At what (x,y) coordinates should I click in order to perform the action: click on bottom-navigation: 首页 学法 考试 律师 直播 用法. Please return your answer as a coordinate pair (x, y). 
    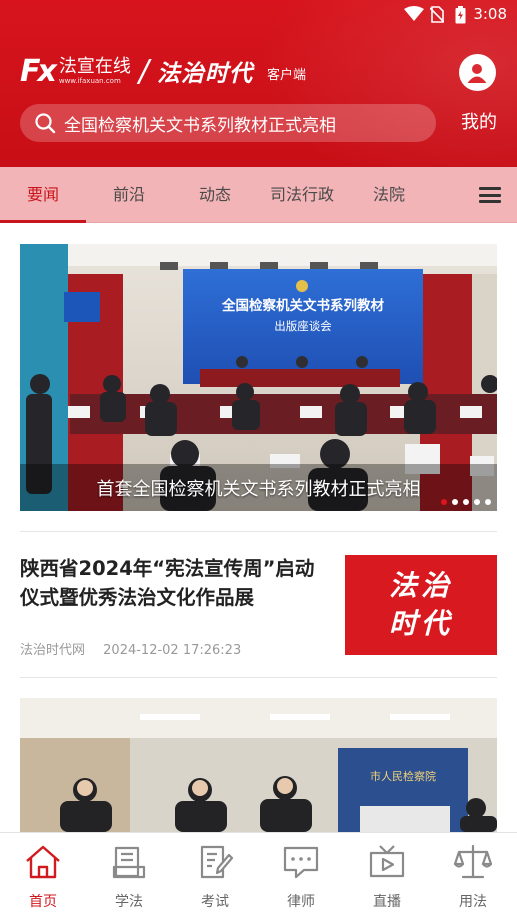
    Looking at the image, I should click on (258, 875).